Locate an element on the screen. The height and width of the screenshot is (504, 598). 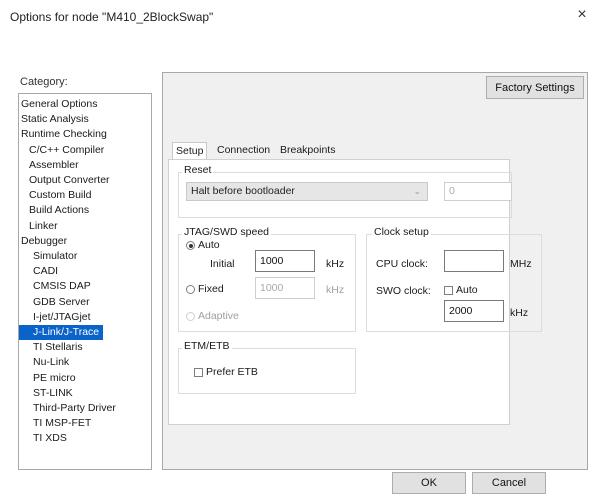
reset-group-title: Reset is located at coordinates (198, 170).